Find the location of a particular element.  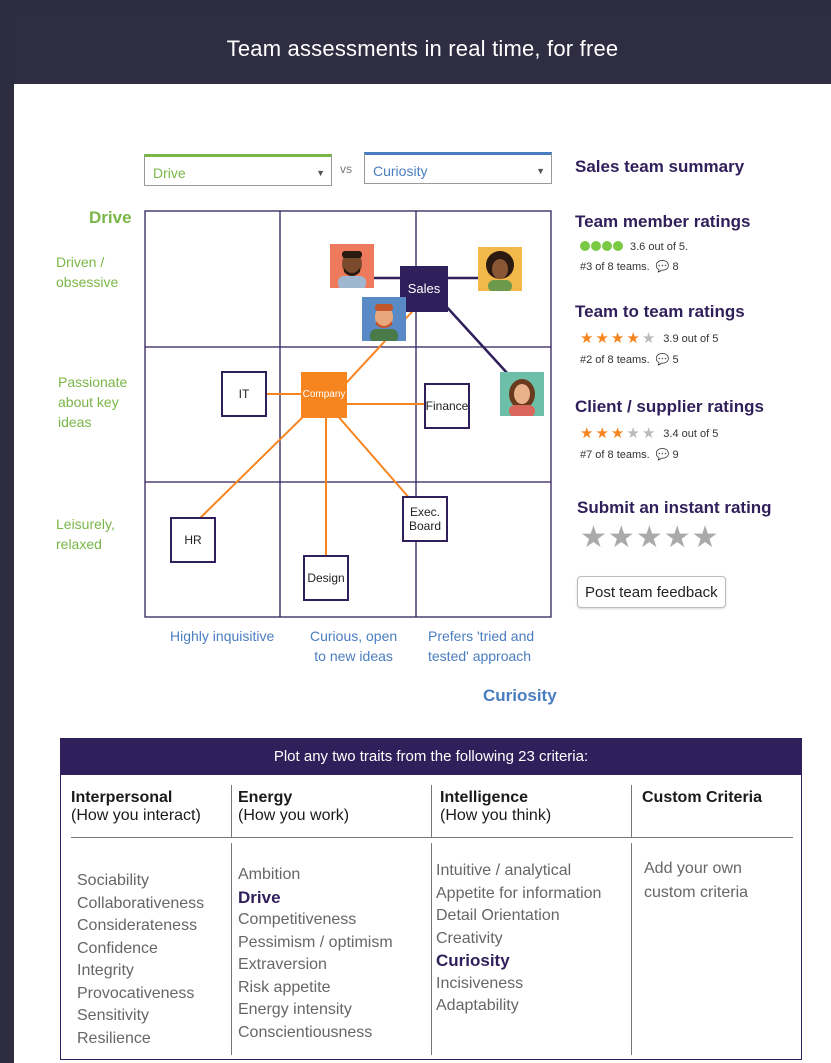

link-company-hr is located at coordinates (253, 466).